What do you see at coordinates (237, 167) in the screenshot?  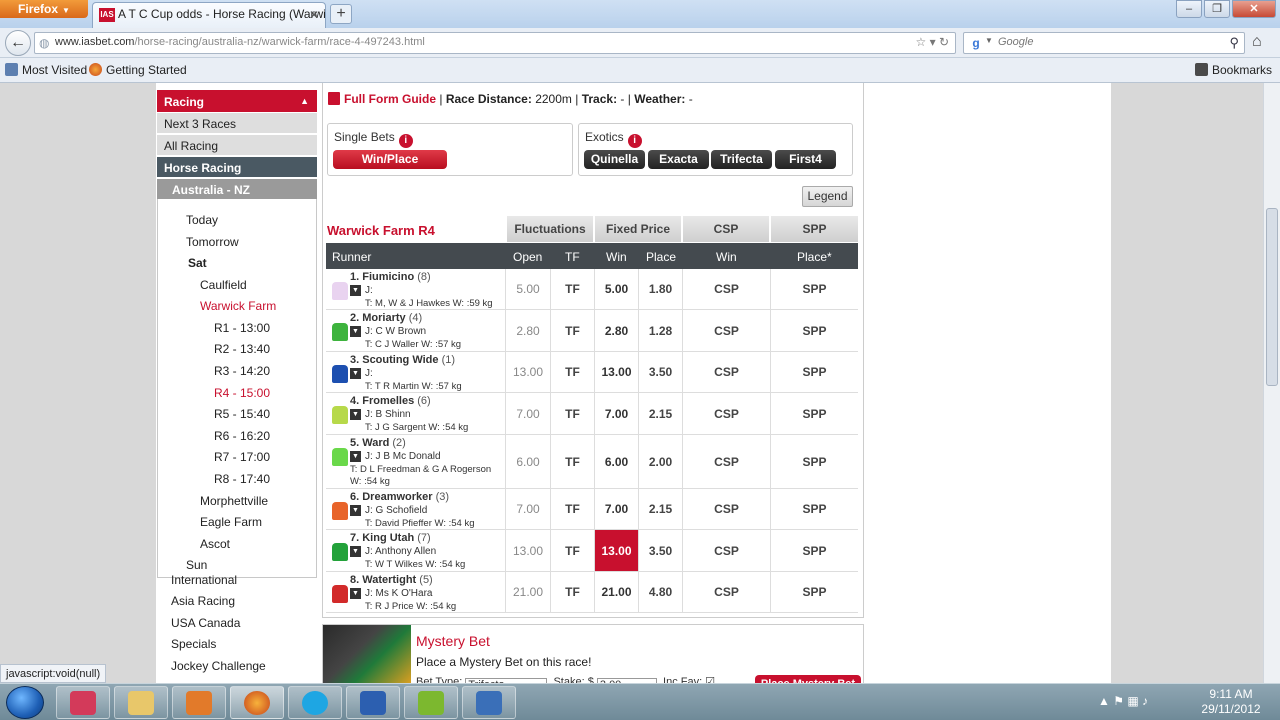 I see `sidebar-item-horse-racing: Horse Racing` at bounding box center [237, 167].